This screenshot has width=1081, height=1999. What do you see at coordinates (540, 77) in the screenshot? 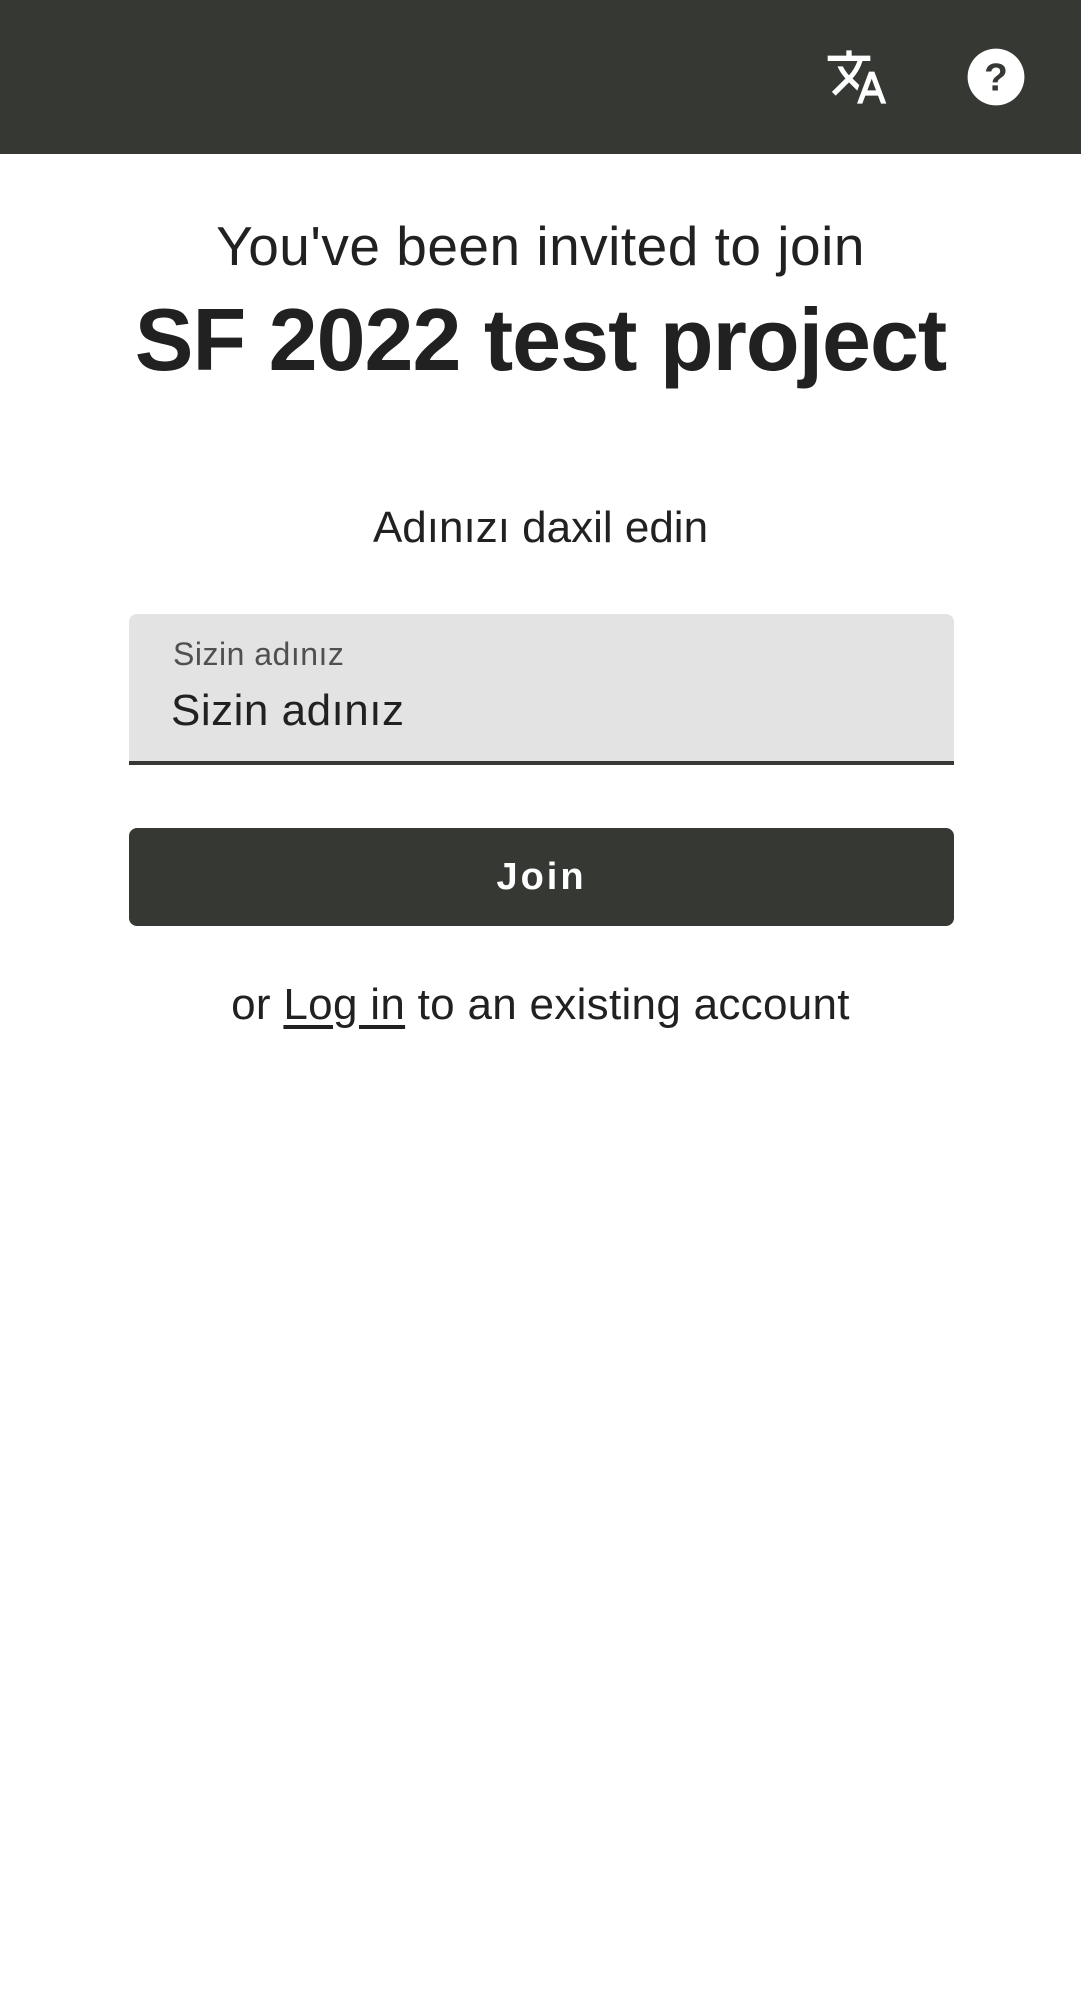
I see `top-app-bar: ?` at bounding box center [540, 77].